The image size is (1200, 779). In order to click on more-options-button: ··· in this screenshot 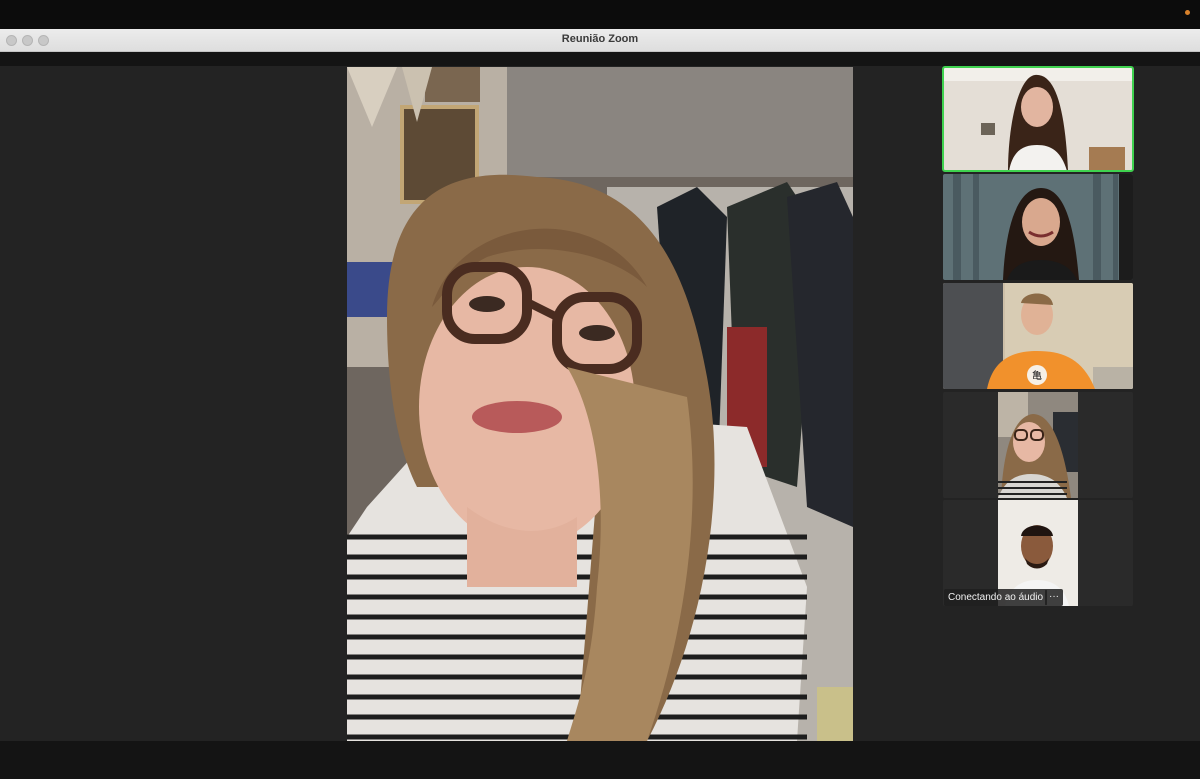, I will do `click(1054, 597)`.